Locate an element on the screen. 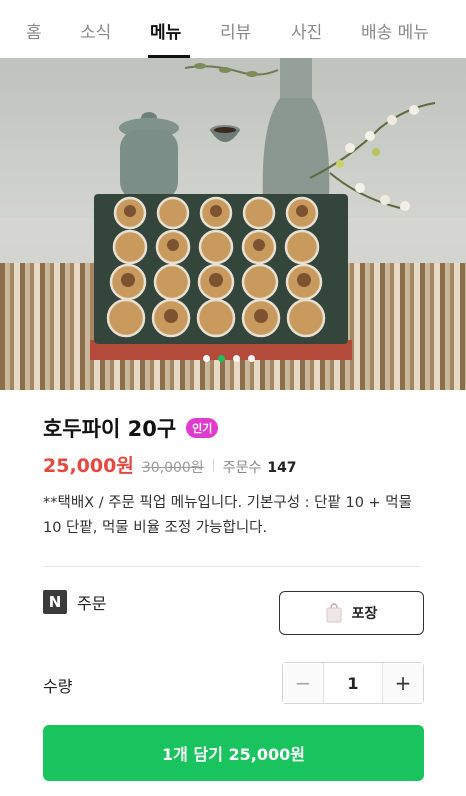 This screenshot has height=796, width=466. product-title-row: 호두파이 20구 인기 is located at coordinates (131, 428).